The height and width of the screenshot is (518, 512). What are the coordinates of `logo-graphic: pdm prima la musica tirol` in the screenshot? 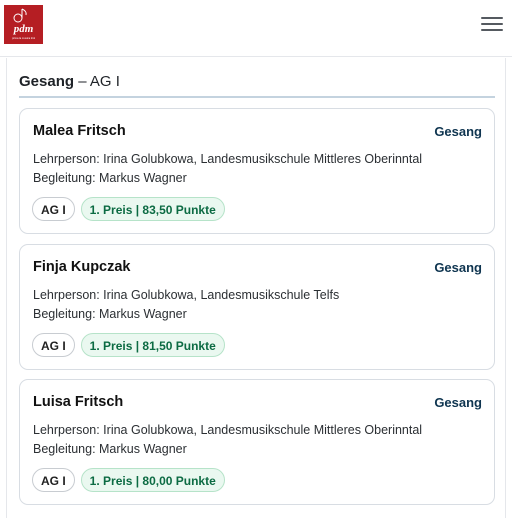 It's located at (23, 24).